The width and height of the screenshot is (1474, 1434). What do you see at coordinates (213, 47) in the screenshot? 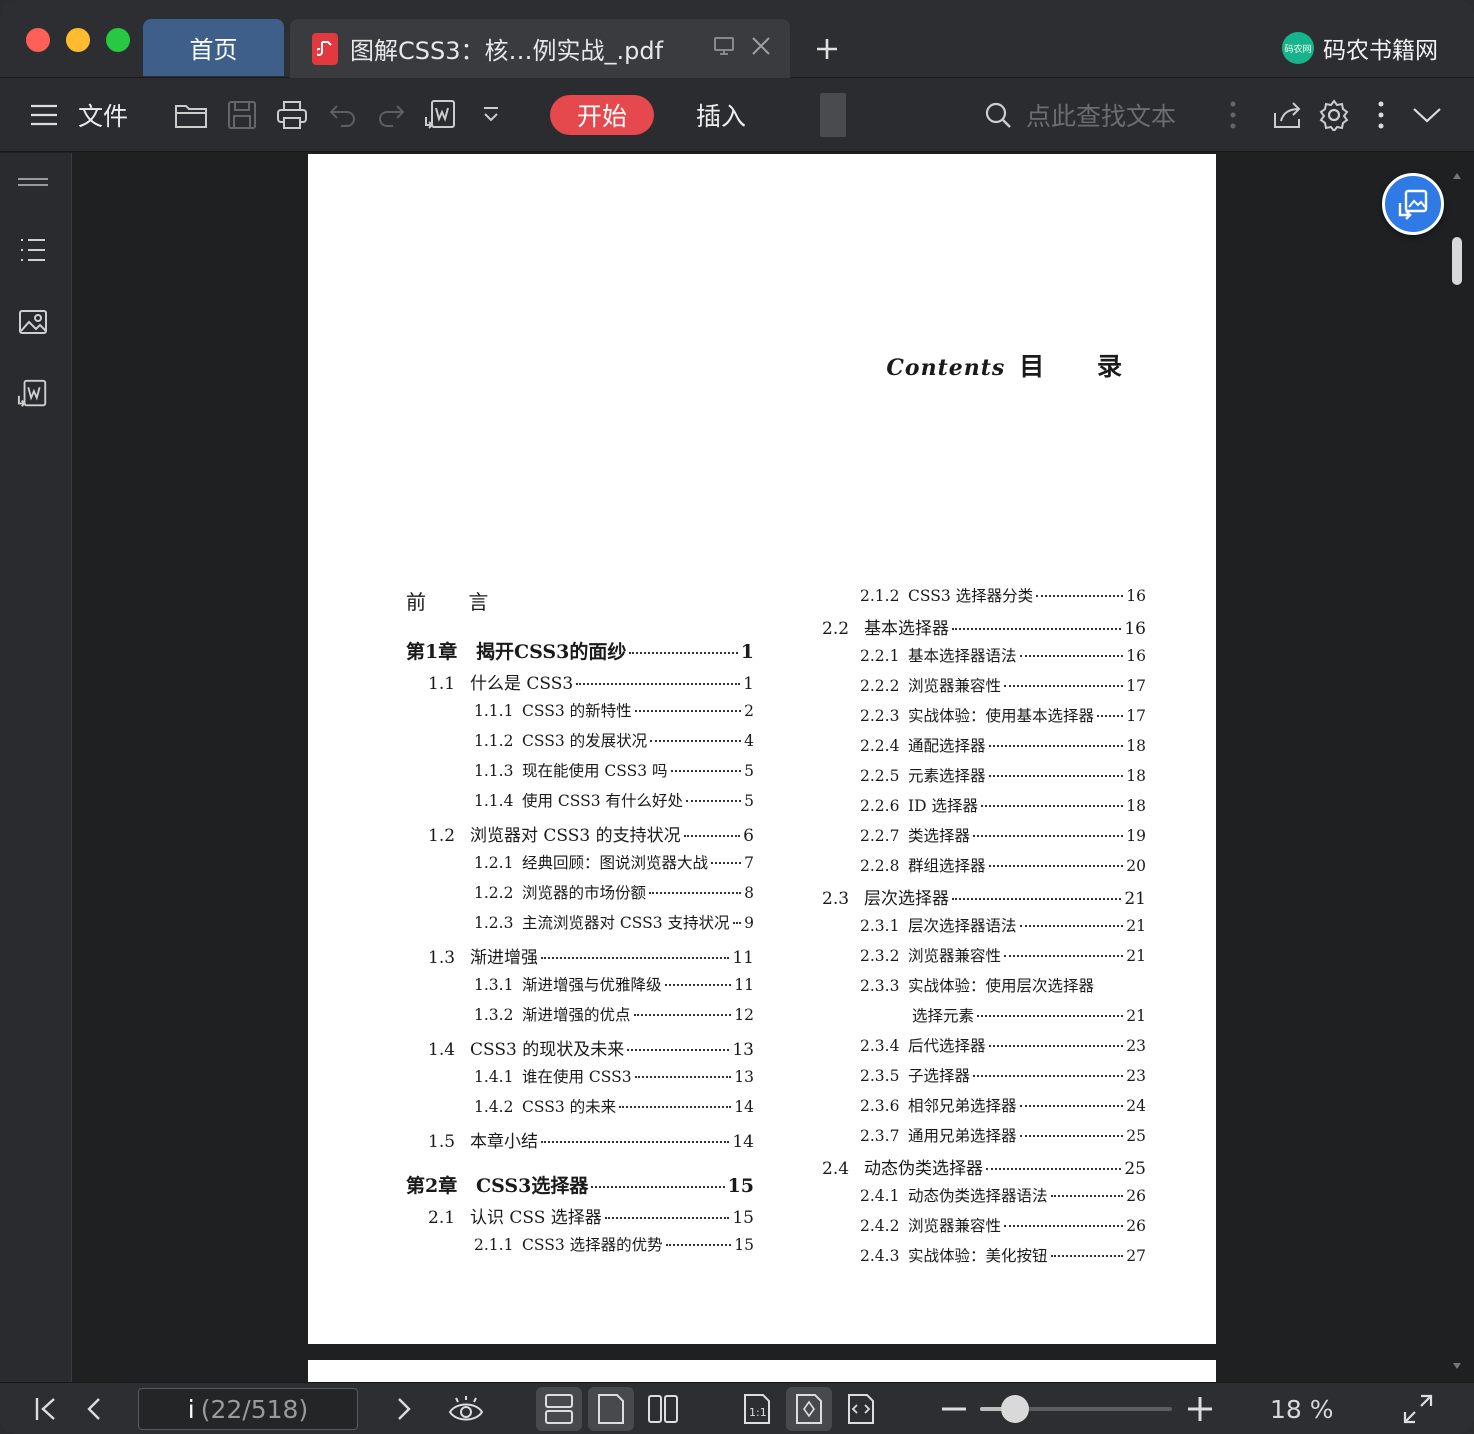
I see `tab-home: 首页` at bounding box center [213, 47].